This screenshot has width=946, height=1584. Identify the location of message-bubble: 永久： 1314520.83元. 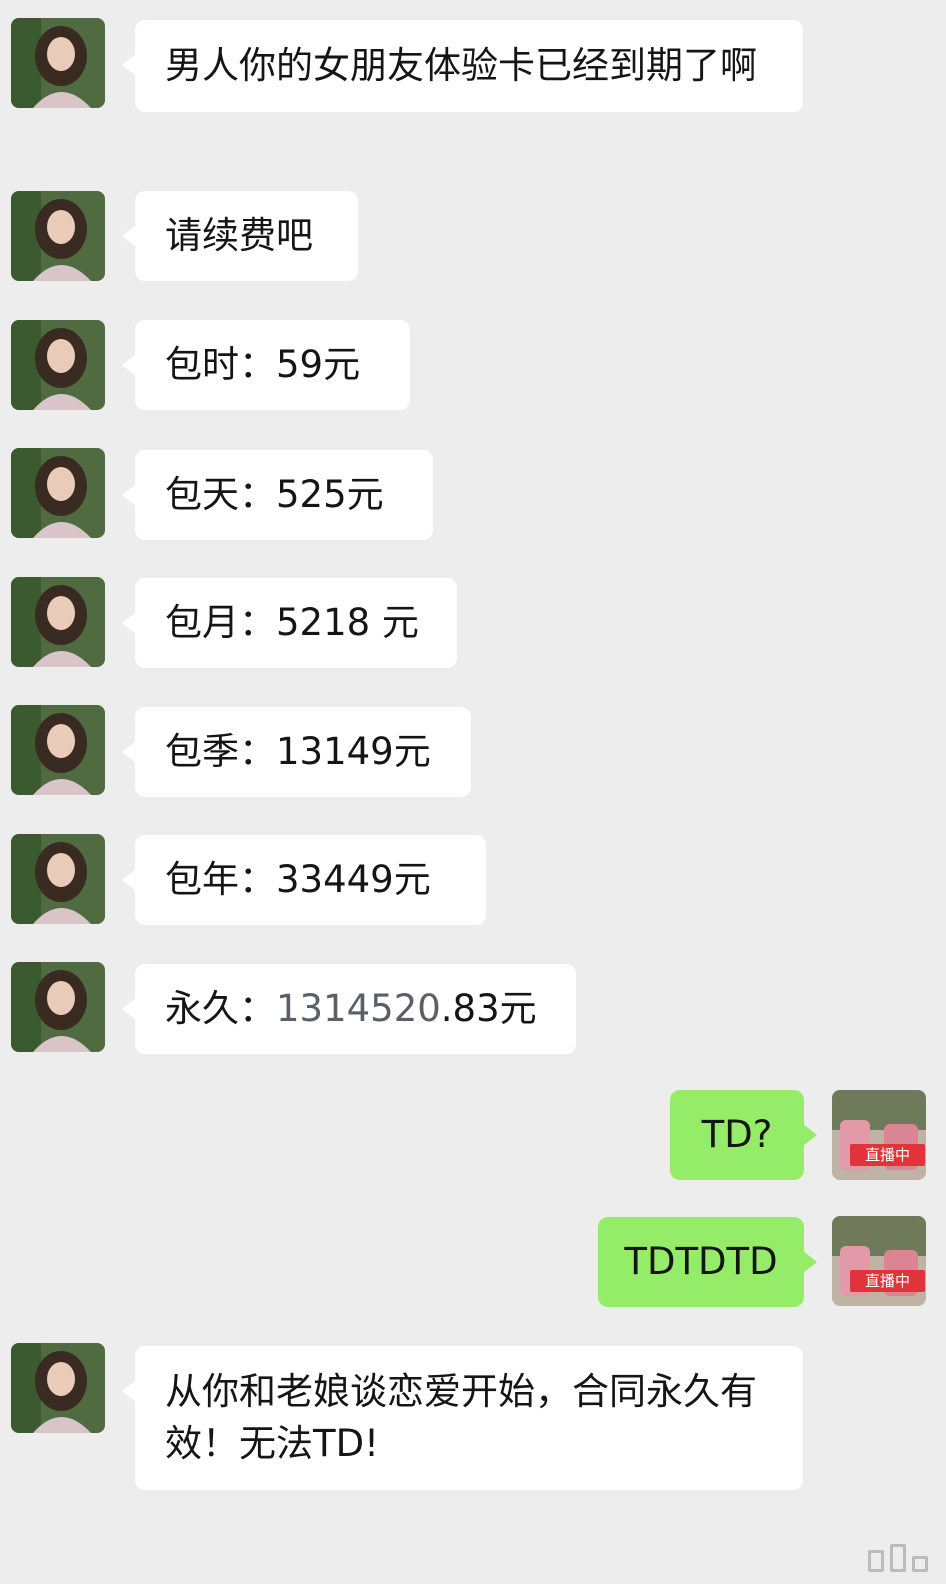
(349, 1009).